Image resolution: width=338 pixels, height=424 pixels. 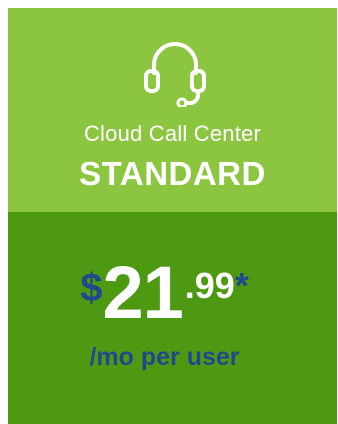 What do you see at coordinates (142, 292) in the screenshot?
I see `price-dollars: 21` at bounding box center [142, 292].